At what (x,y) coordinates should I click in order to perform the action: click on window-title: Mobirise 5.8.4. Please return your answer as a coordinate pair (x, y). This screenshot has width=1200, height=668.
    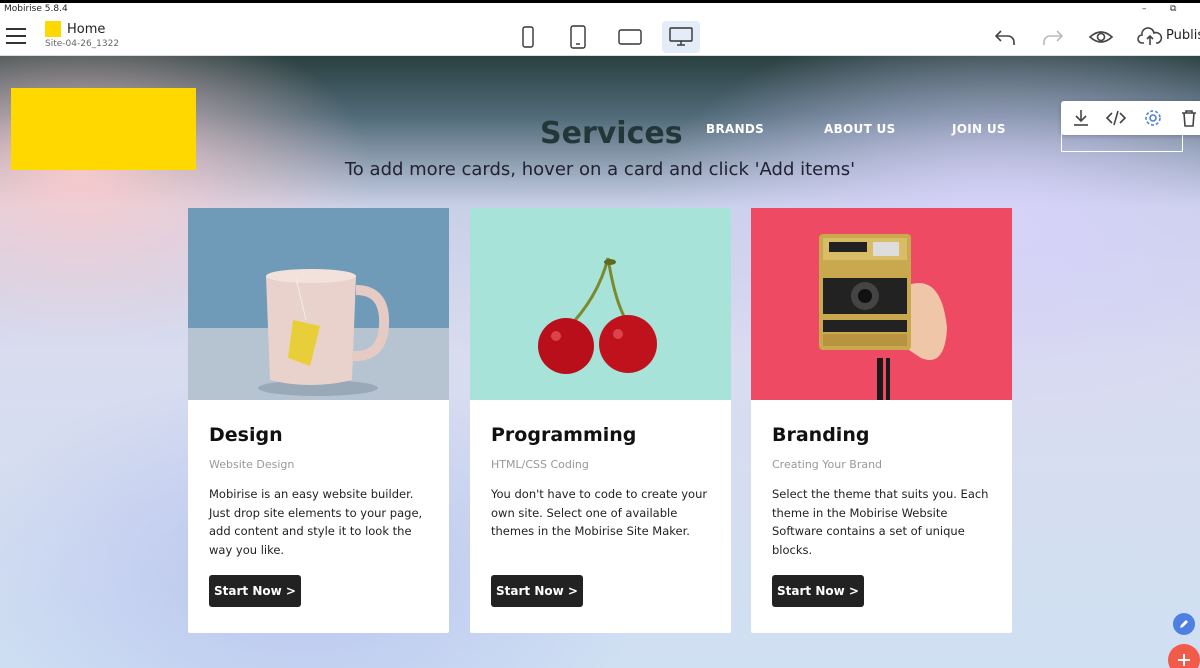
    Looking at the image, I should click on (36, 9).